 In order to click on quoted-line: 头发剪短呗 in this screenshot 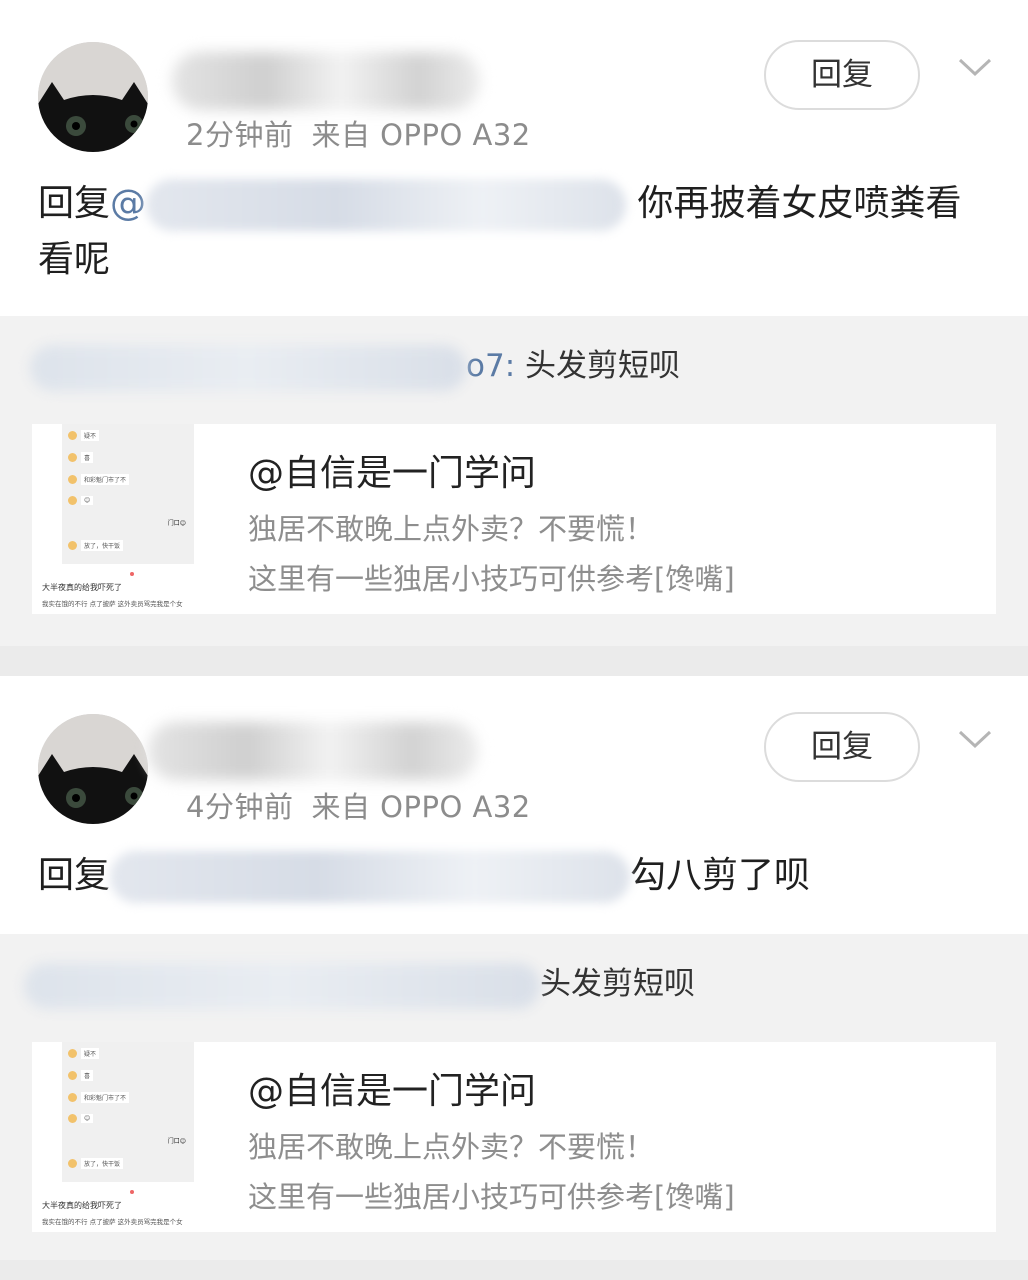, I will do `click(359, 985)`.